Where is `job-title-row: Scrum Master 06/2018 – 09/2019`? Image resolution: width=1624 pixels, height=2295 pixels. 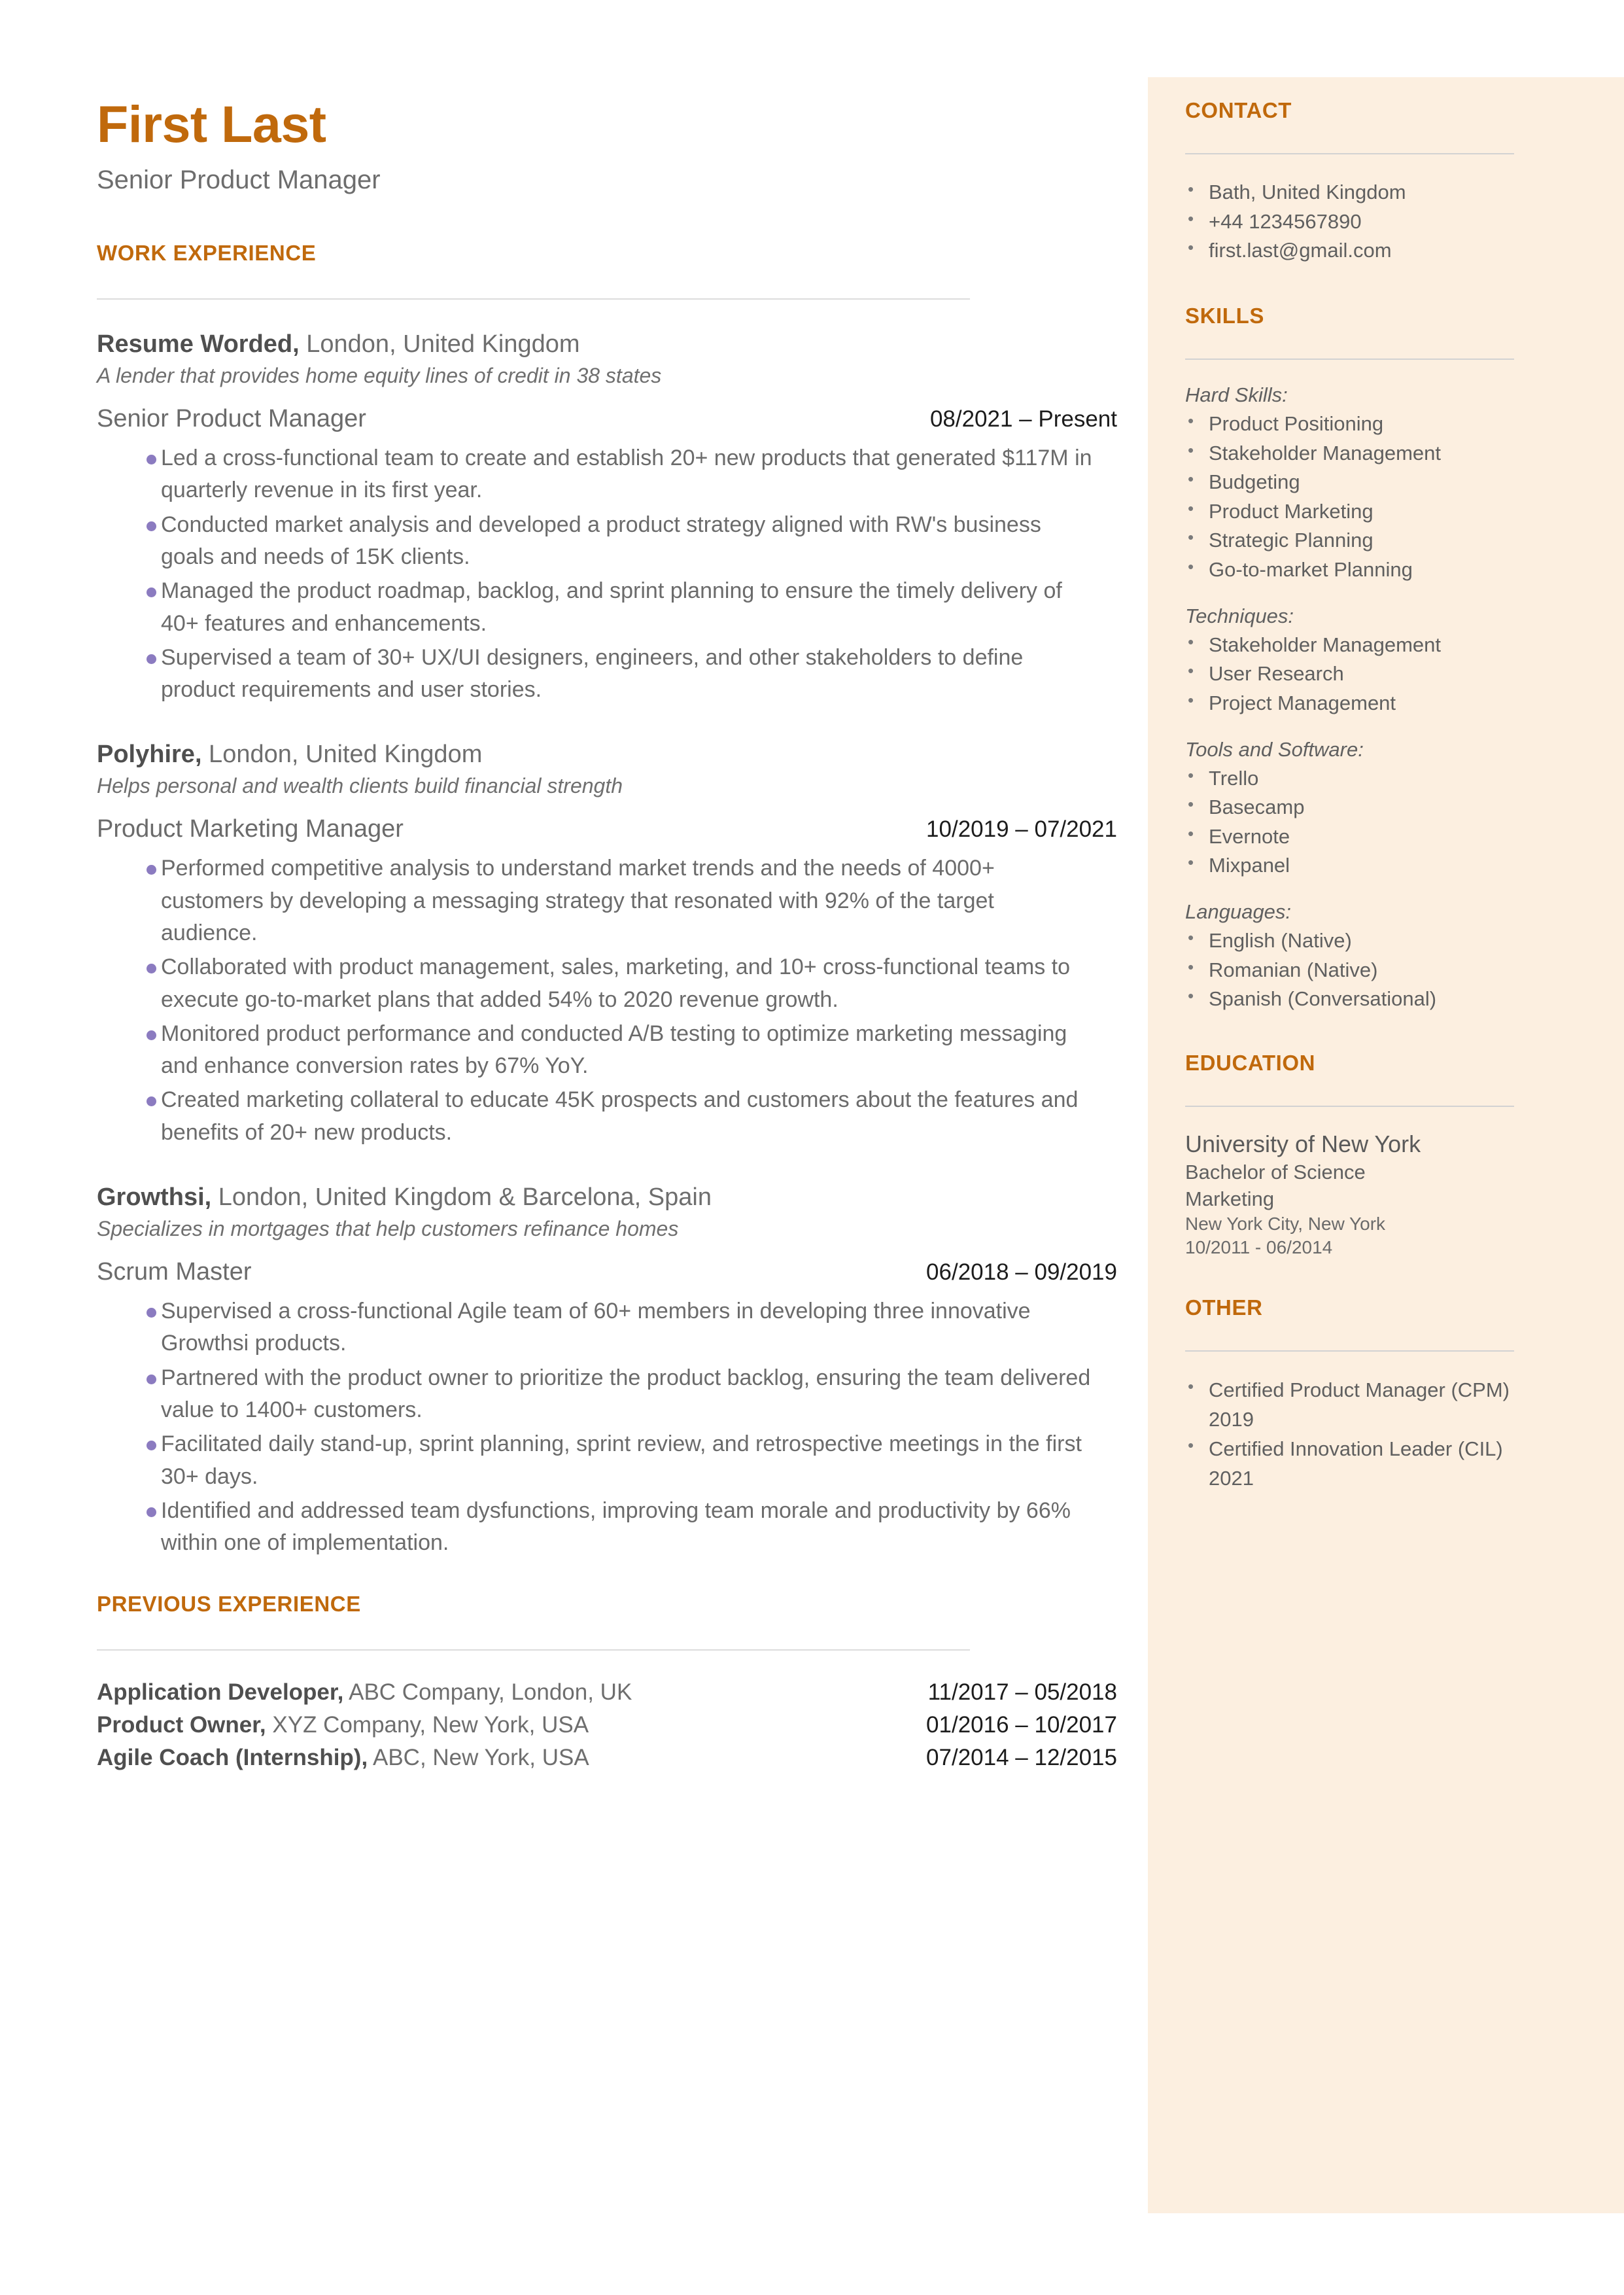
job-title-row: Scrum Master 06/2018 – 09/2019 is located at coordinates (607, 1272).